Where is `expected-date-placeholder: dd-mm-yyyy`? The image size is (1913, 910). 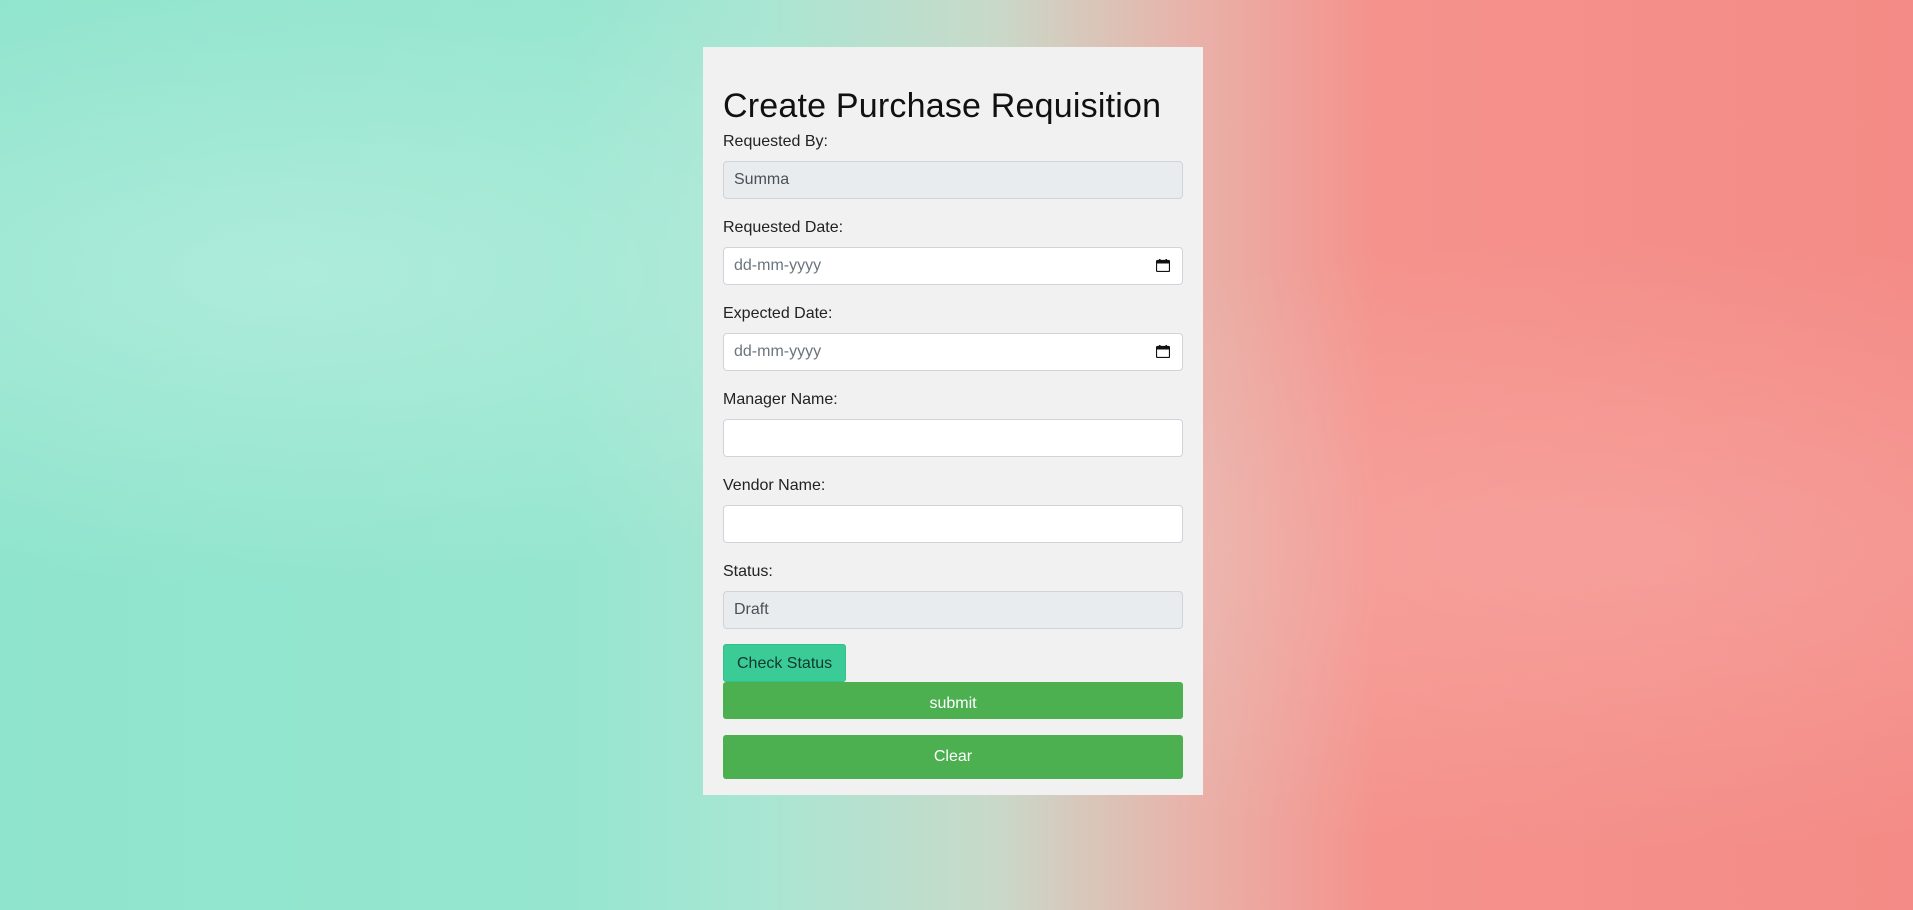
expected-date-placeholder: dd-mm-yyyy is located at coordinates (778, 351).